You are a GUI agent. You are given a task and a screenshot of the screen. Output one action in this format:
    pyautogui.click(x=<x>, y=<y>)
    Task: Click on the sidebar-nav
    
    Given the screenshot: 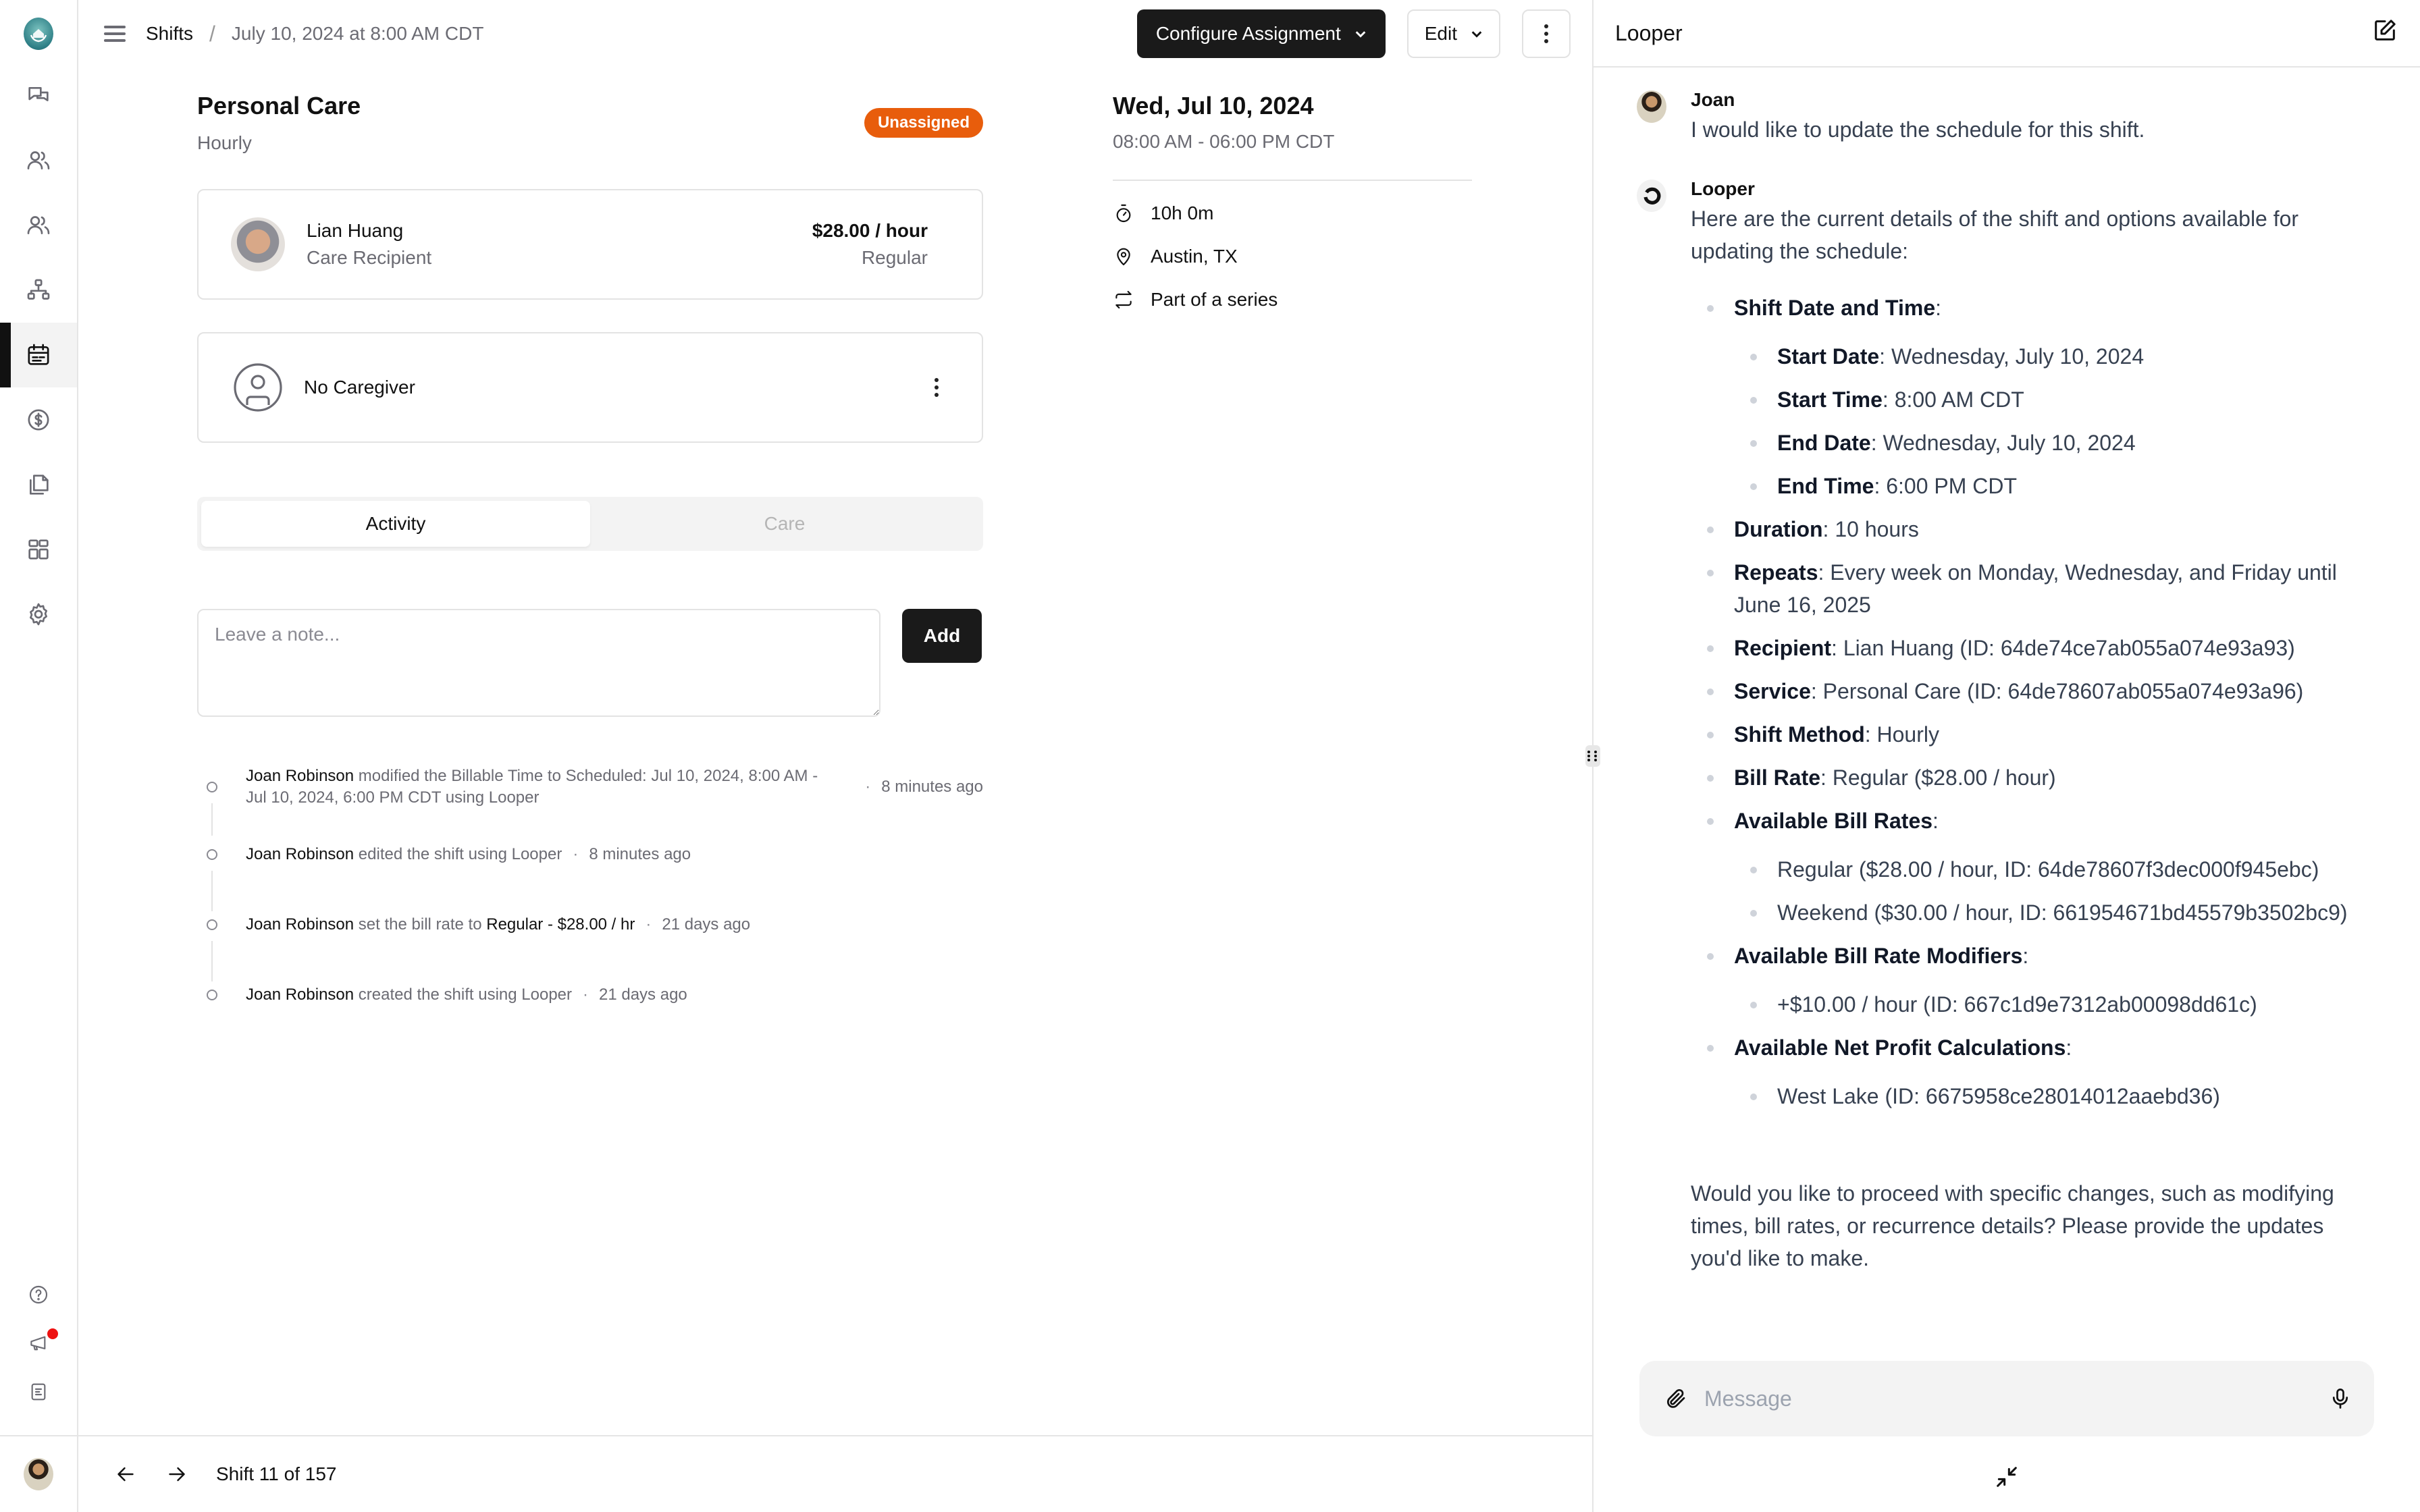 What is the action you would take?
    pyautogui.click(x=38, y=355)
    